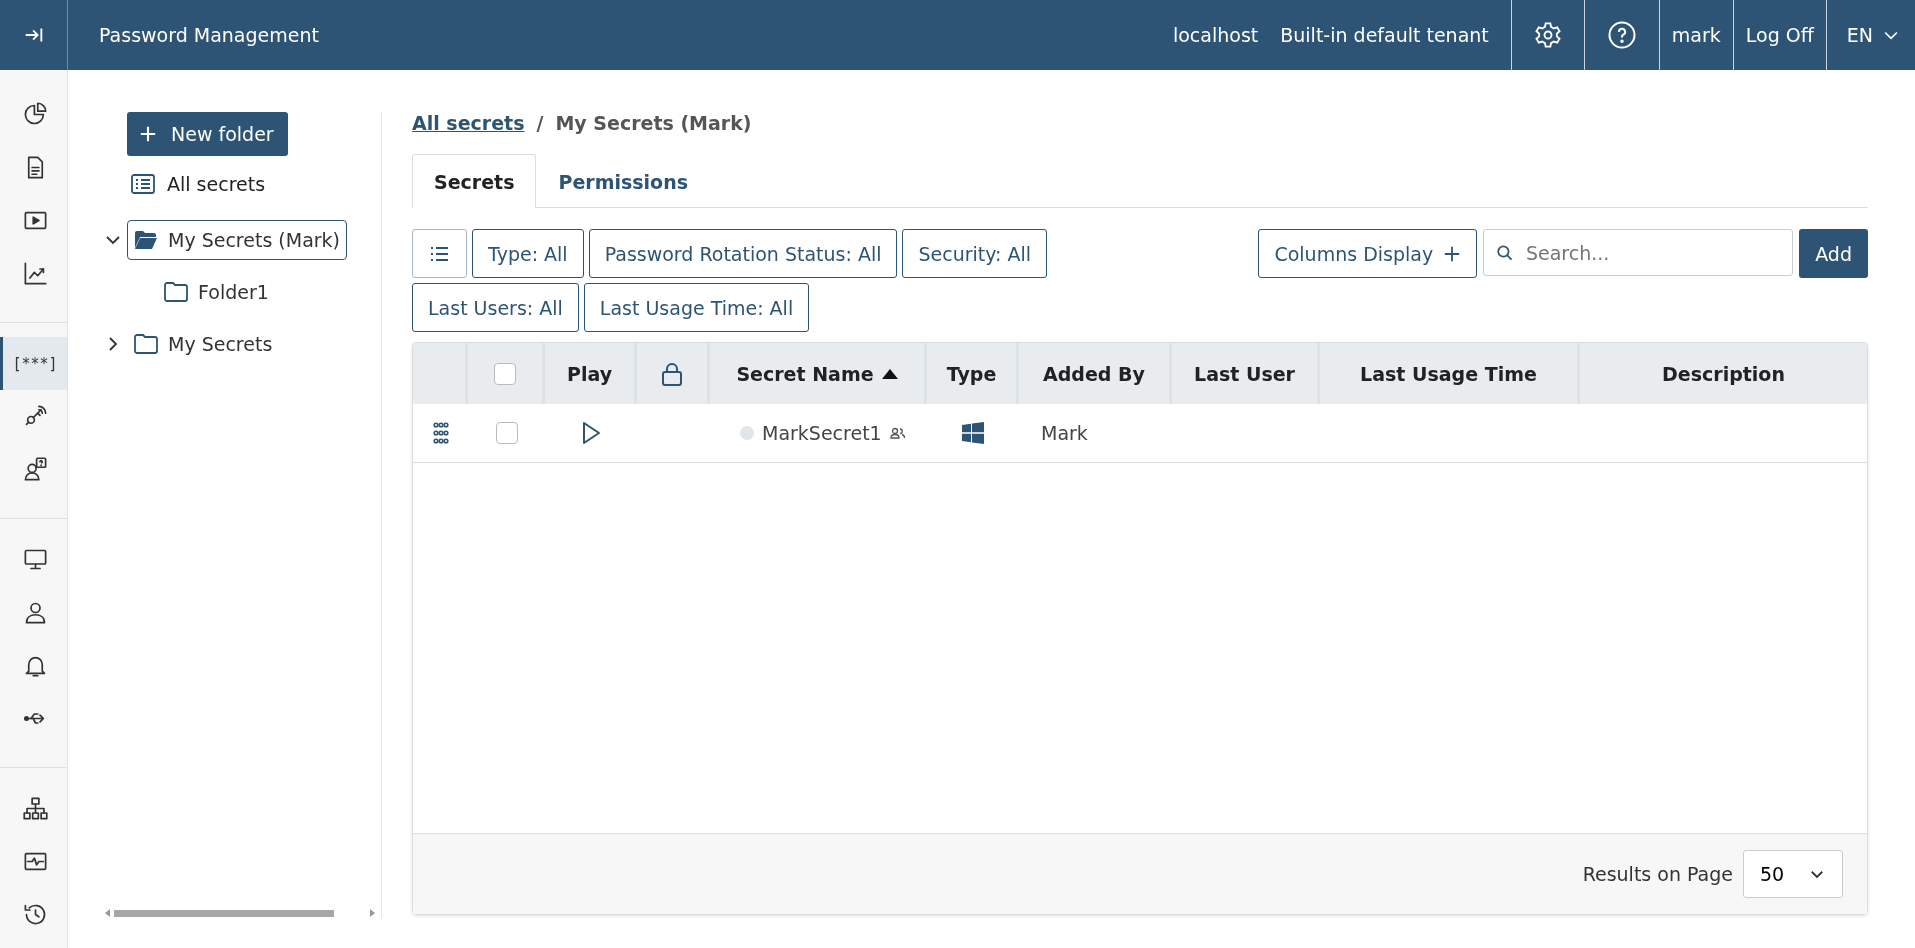 The height and width of the screenshot is (948, 1915). What do you see at coordinates (528, 253) in the screenshot?
I see `filter-dropdown: Type: All` at bounding box center [528, 253].